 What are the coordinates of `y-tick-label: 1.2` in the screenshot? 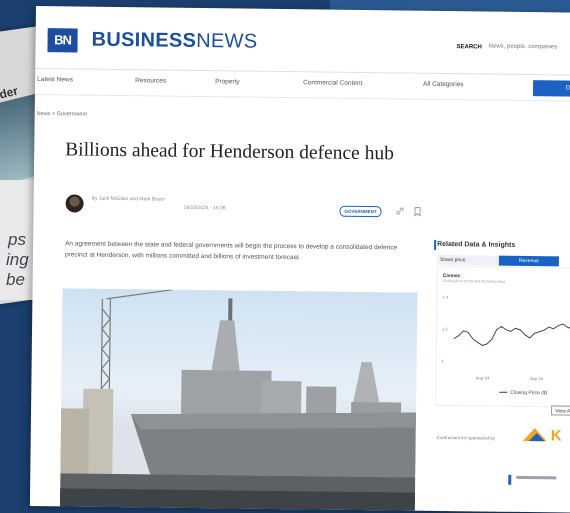 It's located at (445, 328).